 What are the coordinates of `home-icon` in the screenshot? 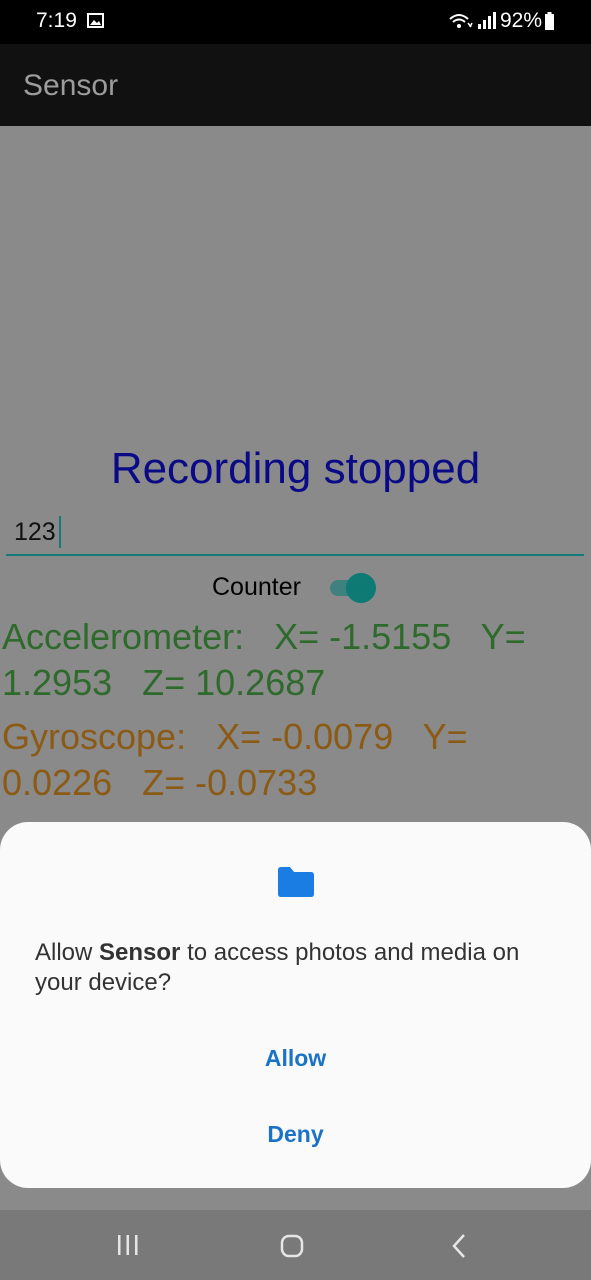 It's located at (292, 1246).